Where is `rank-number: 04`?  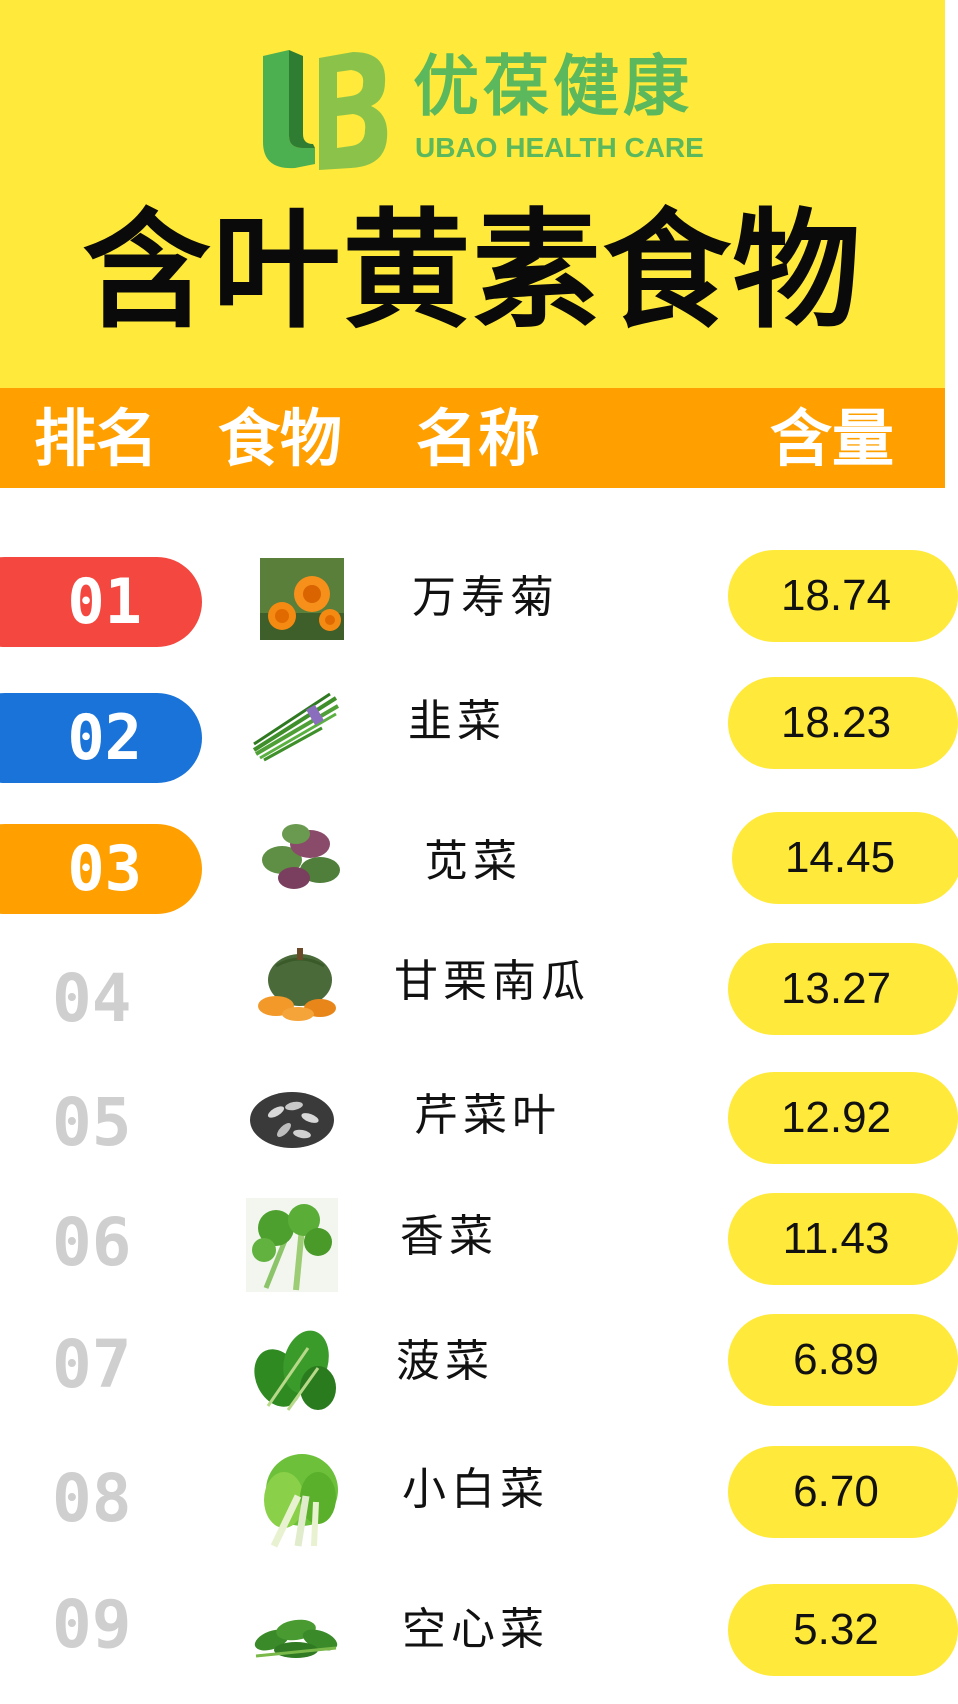 rank-number: 04 is located at coordinates (92, 998).